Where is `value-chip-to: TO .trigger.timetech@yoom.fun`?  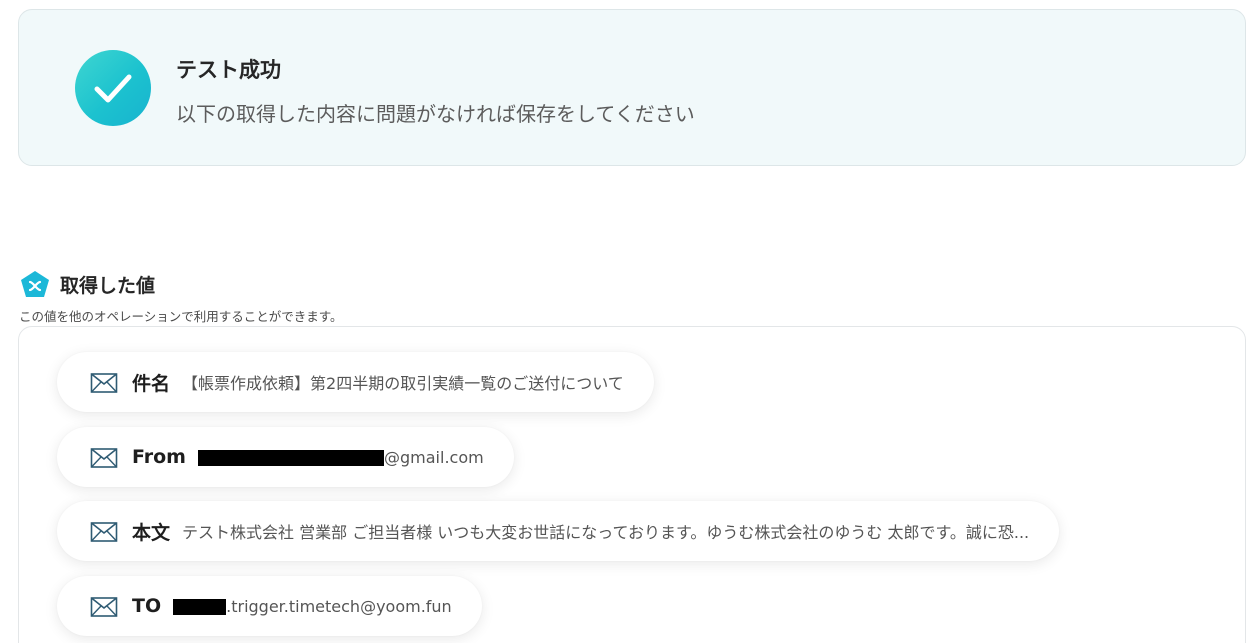
value-chip-to: TO .trigger.timetech@yoom.fun is located at coordinates (269, 606).